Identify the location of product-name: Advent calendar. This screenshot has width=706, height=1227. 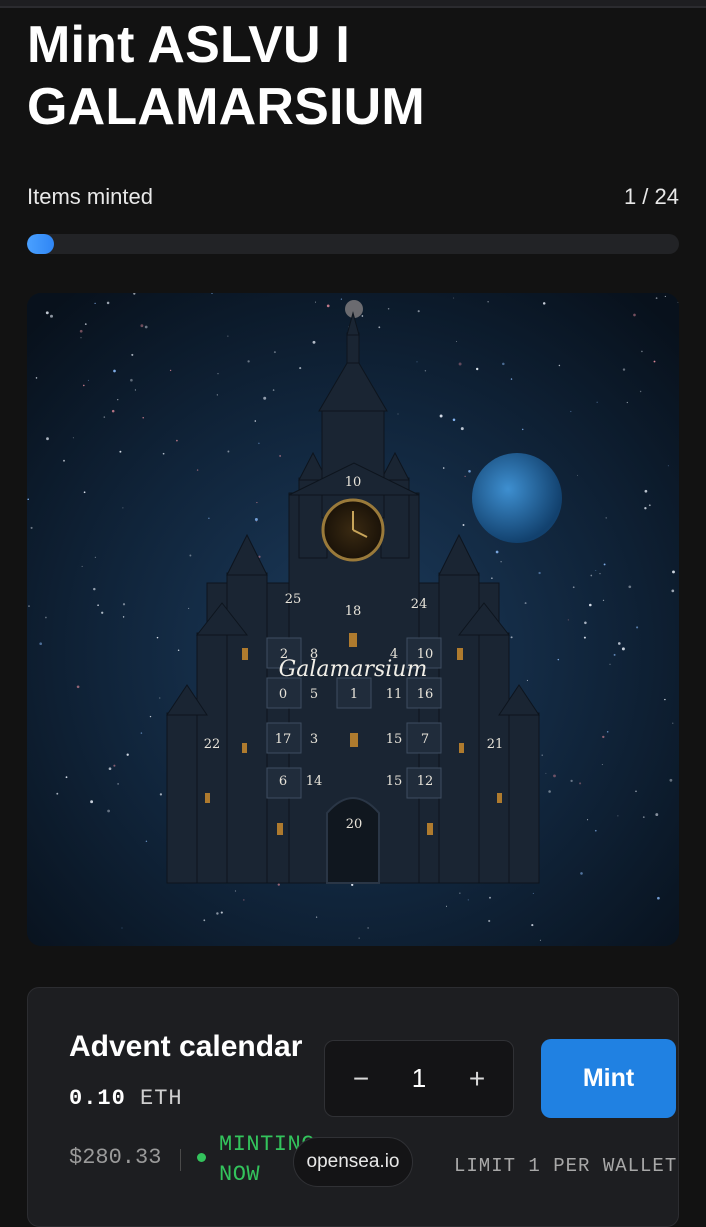
(186, 1046).